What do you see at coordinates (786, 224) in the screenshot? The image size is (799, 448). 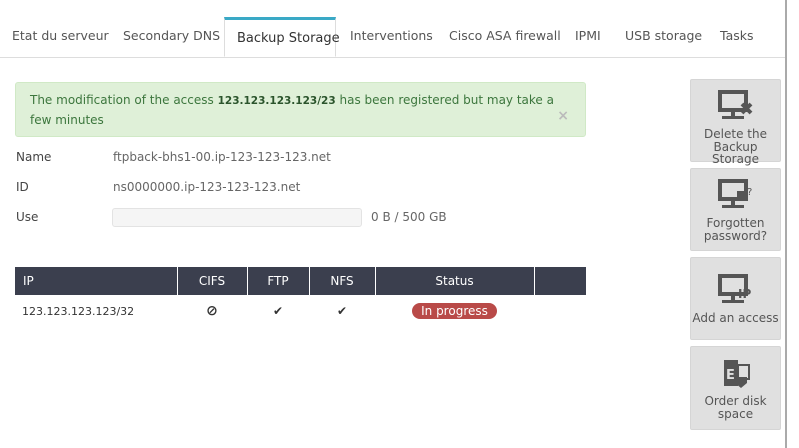 I see `scrollbar-divider` at bounding box center [786, 224].